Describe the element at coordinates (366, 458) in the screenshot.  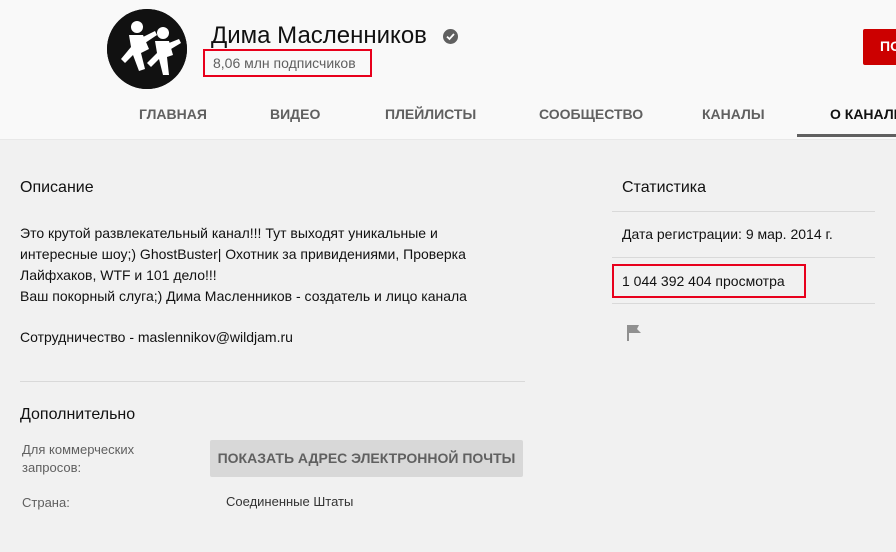
I see `show-email-button: ПОКАЗАТЬ АДРЕС ЭЛЕКТРОННОЙ ПОЧТЫ` at that location.